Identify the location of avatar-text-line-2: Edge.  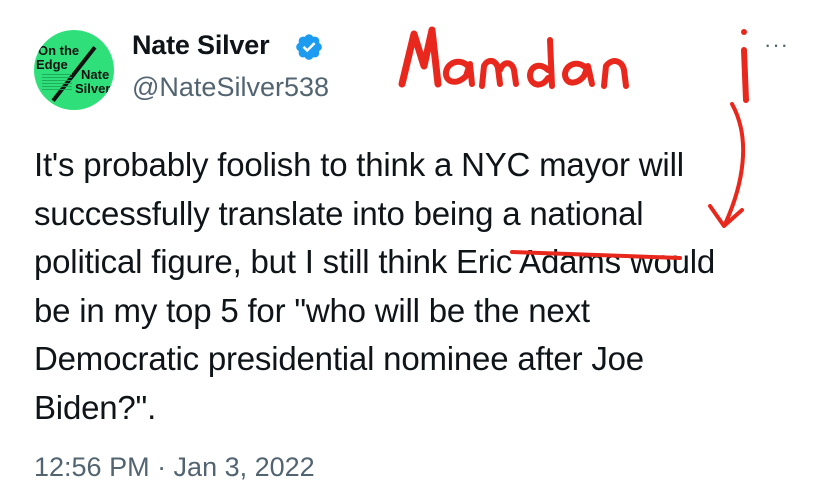
(52, 64).